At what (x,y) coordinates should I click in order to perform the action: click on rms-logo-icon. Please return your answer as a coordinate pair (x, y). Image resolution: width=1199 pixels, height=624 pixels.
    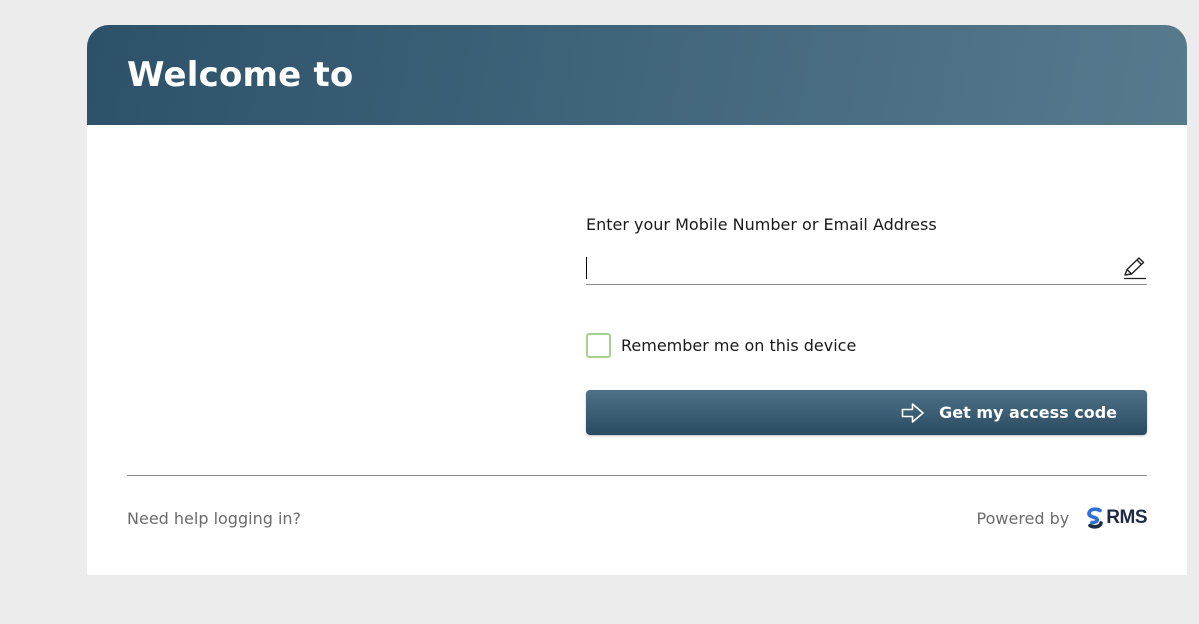
    Looking at the image, I should click on (1095, 518).